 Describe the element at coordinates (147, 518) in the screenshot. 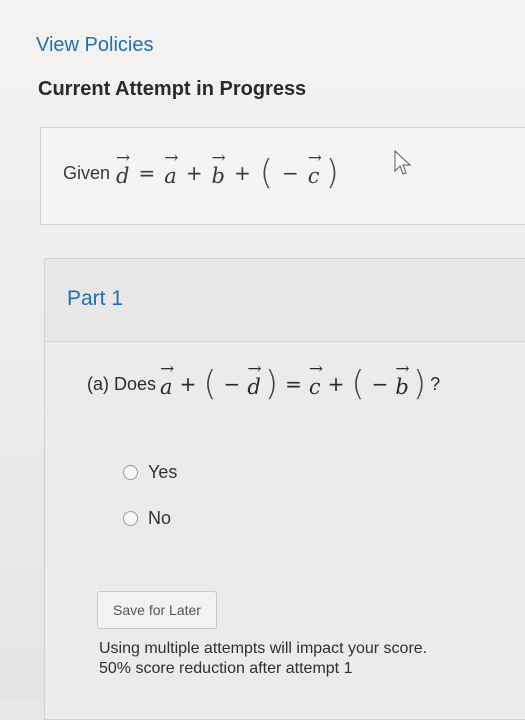

I see `option-no: No` at that location.